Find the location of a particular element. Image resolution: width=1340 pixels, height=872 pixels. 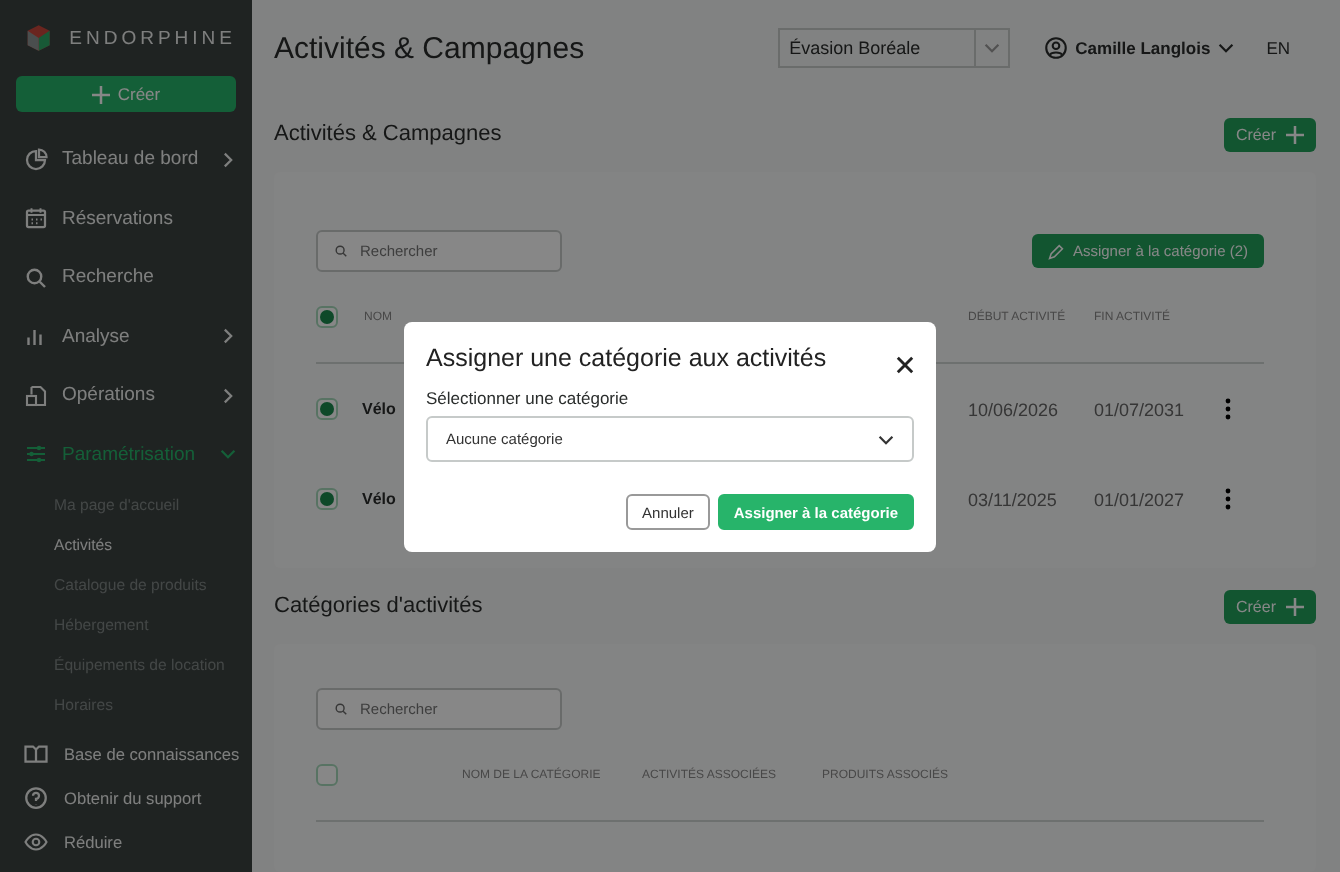

language-button: EN is located at coordinates (1278, 48).